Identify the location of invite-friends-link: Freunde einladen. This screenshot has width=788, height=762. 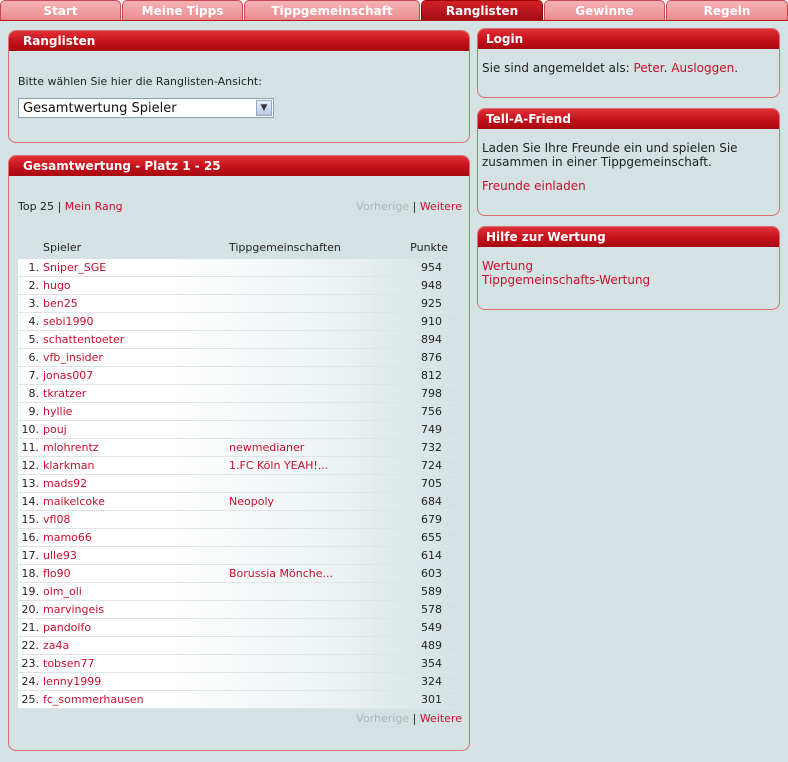
(534, 186).